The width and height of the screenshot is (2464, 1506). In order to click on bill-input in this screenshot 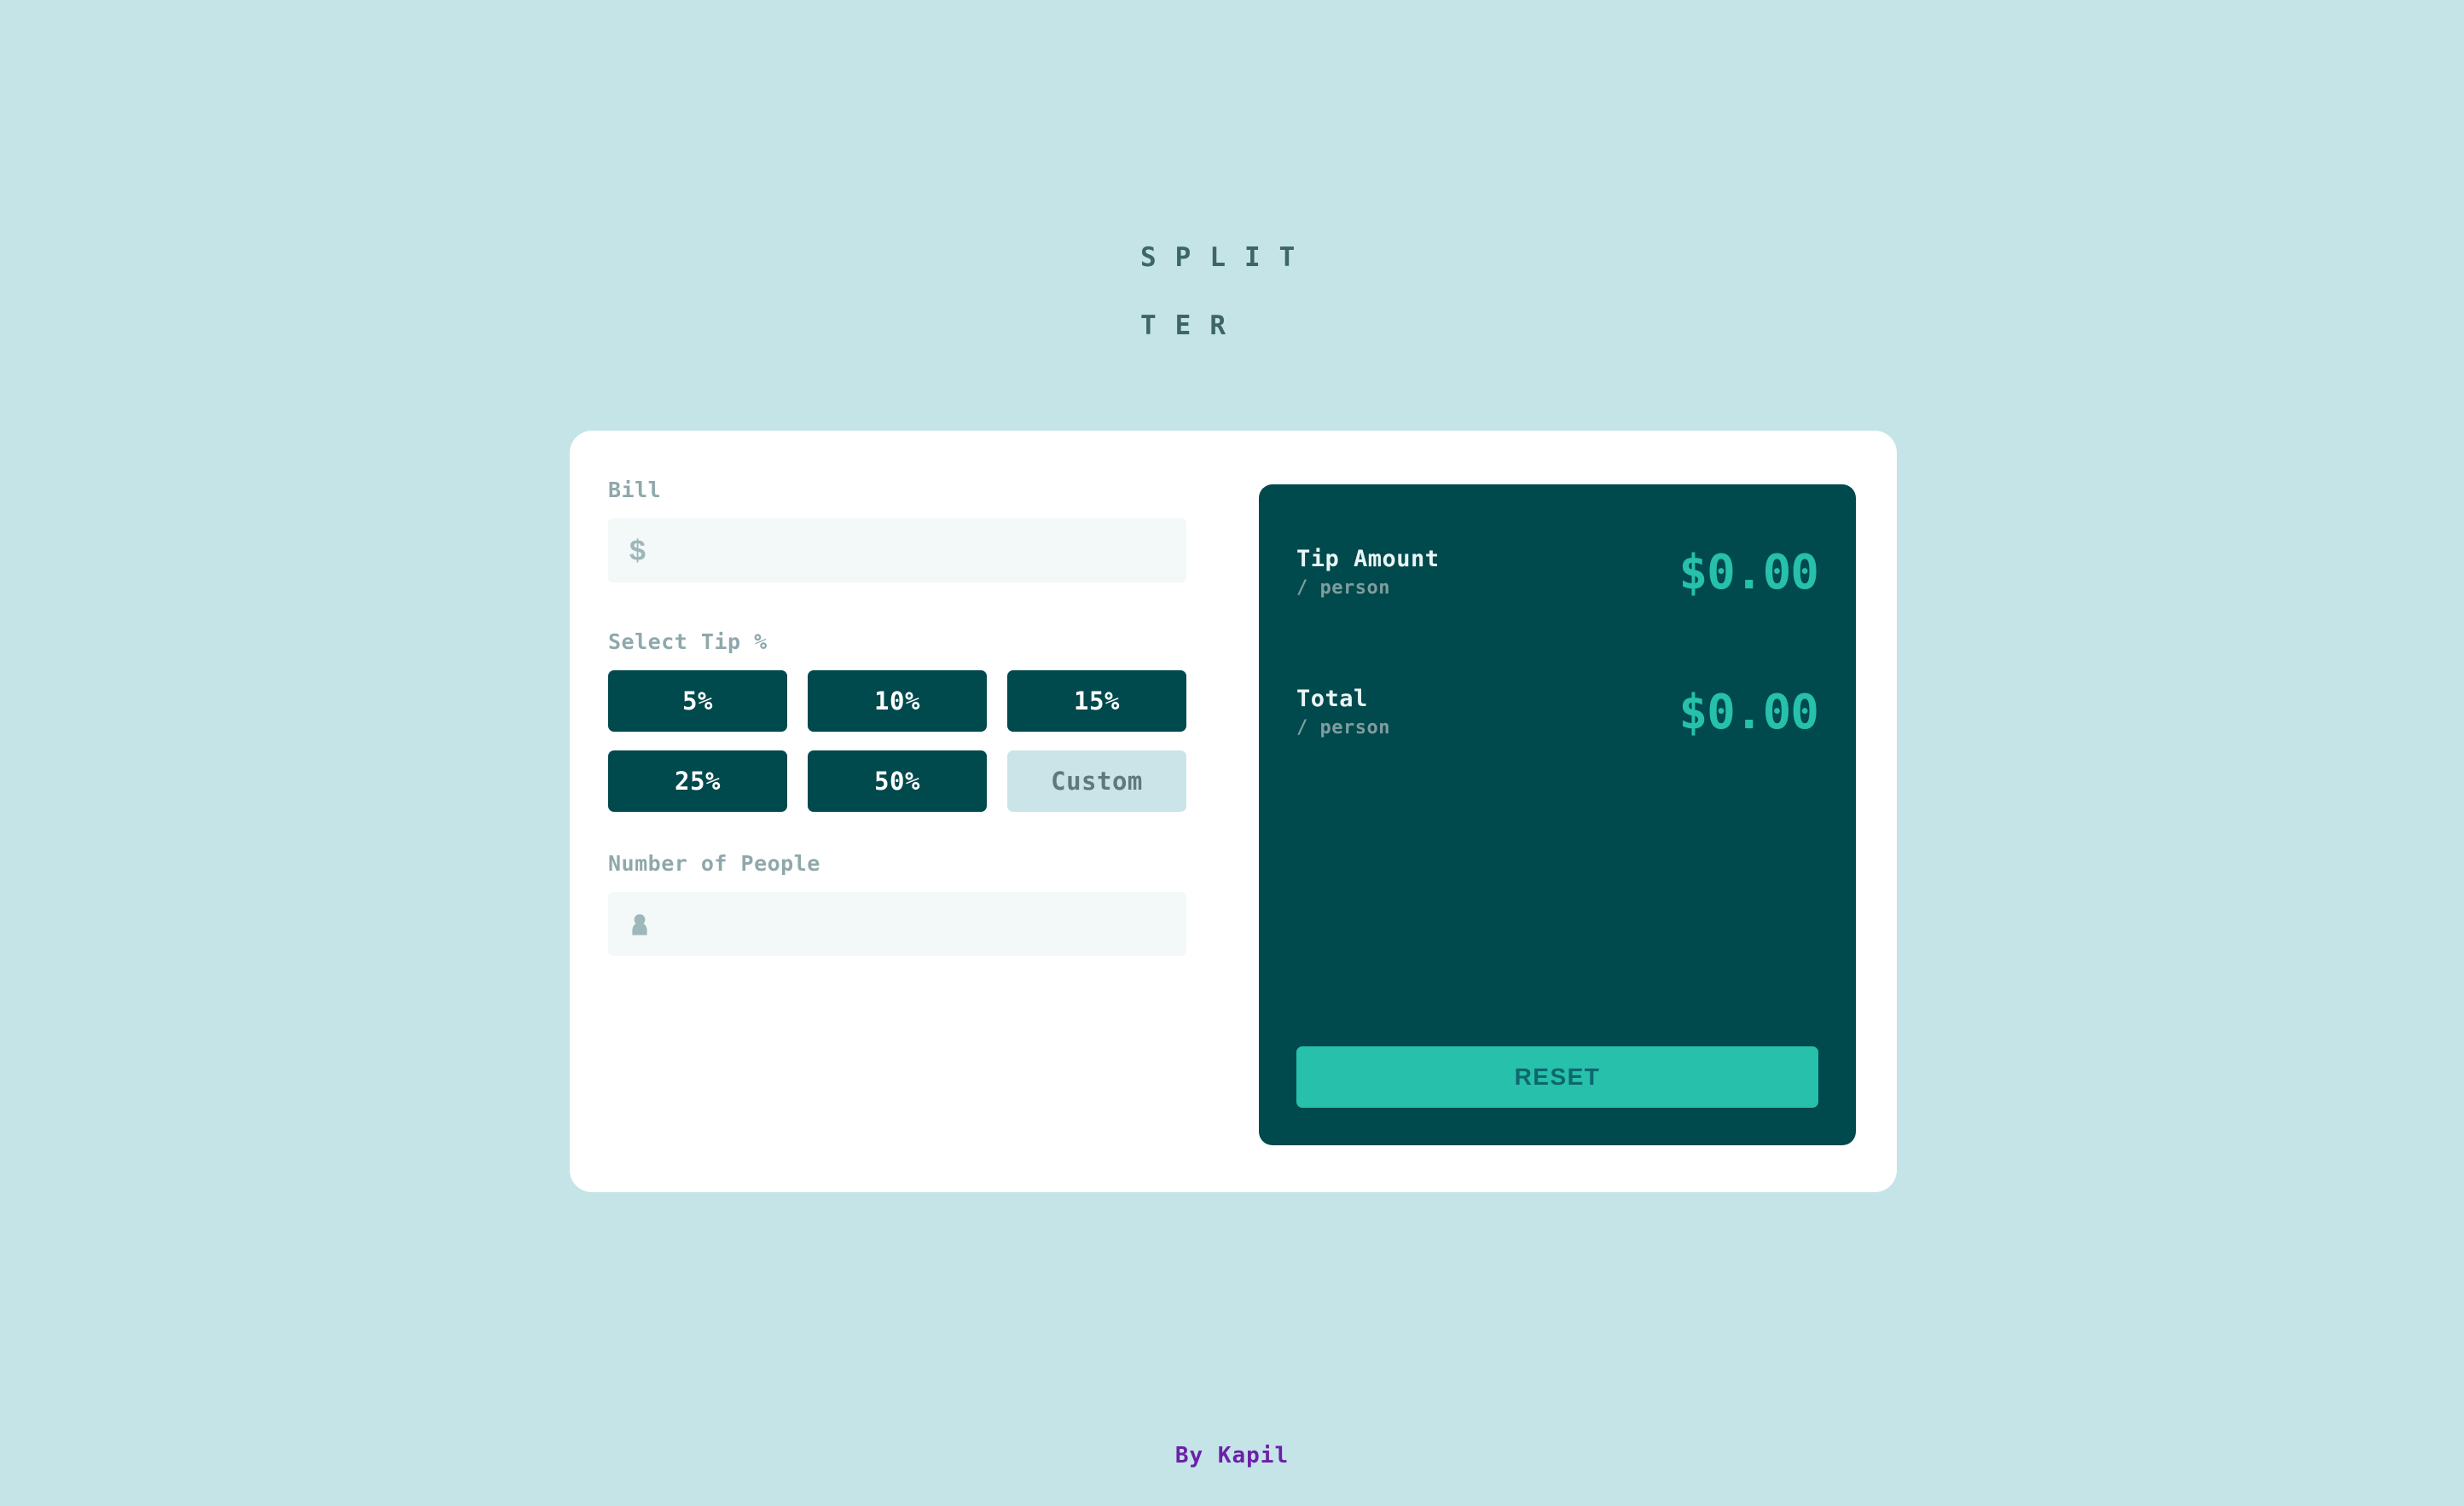, I will do `click(897, 550)`.